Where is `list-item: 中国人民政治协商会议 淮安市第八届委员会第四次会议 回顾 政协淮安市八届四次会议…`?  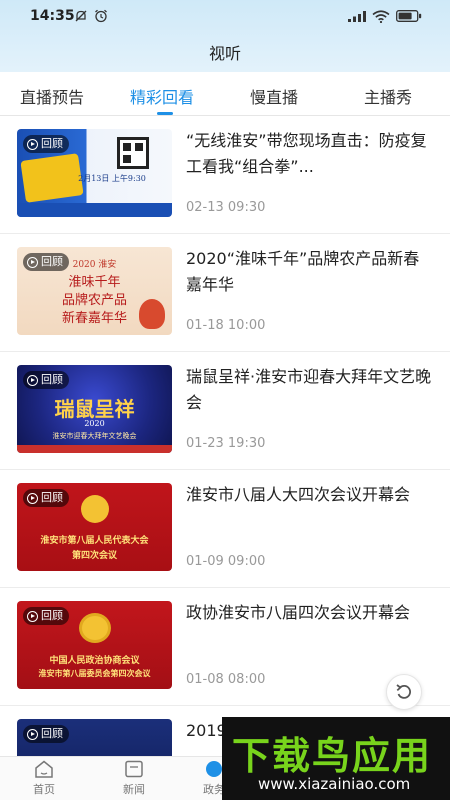
list-item: 中国人民政治协商会议 淮安市第八届委员会第四次会议 回顾 政协淮安市八届四次会议… is located at coordinates (225, 647).